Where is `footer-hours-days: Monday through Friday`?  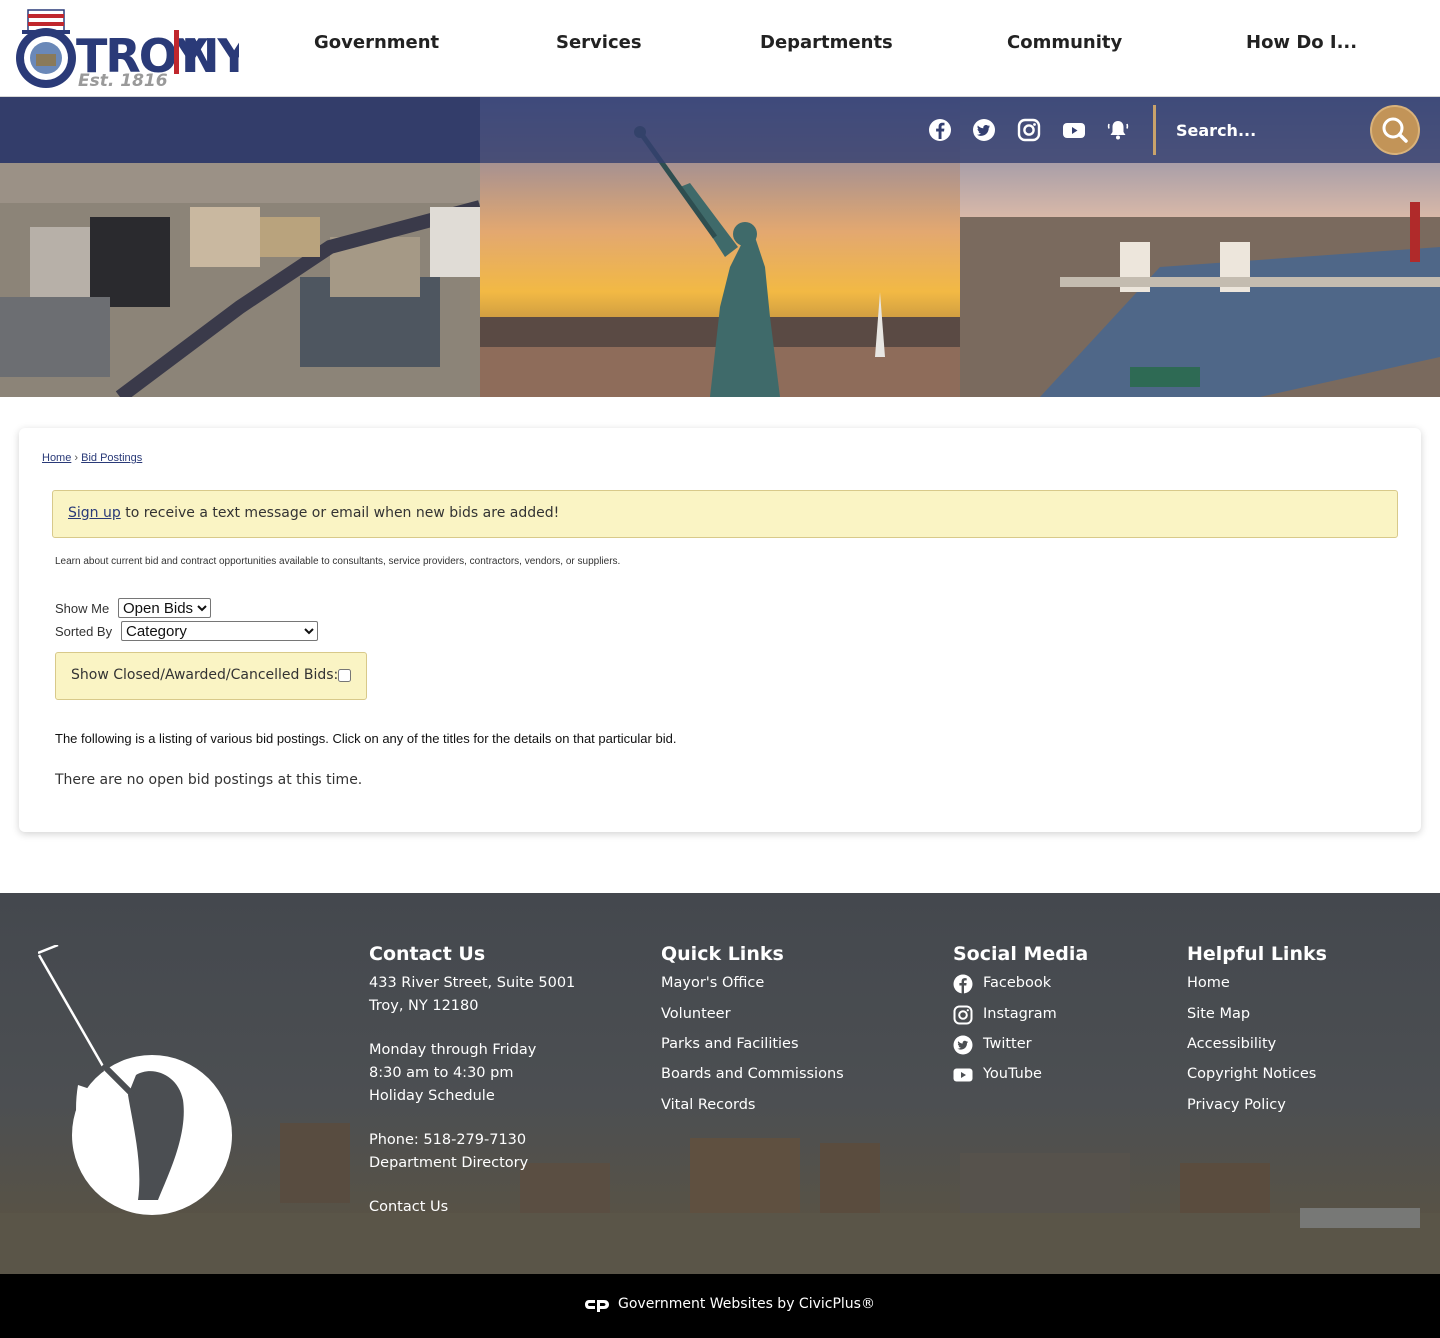
footer-hours-days: Monday through Friday is located at coordinates (453, 1050).